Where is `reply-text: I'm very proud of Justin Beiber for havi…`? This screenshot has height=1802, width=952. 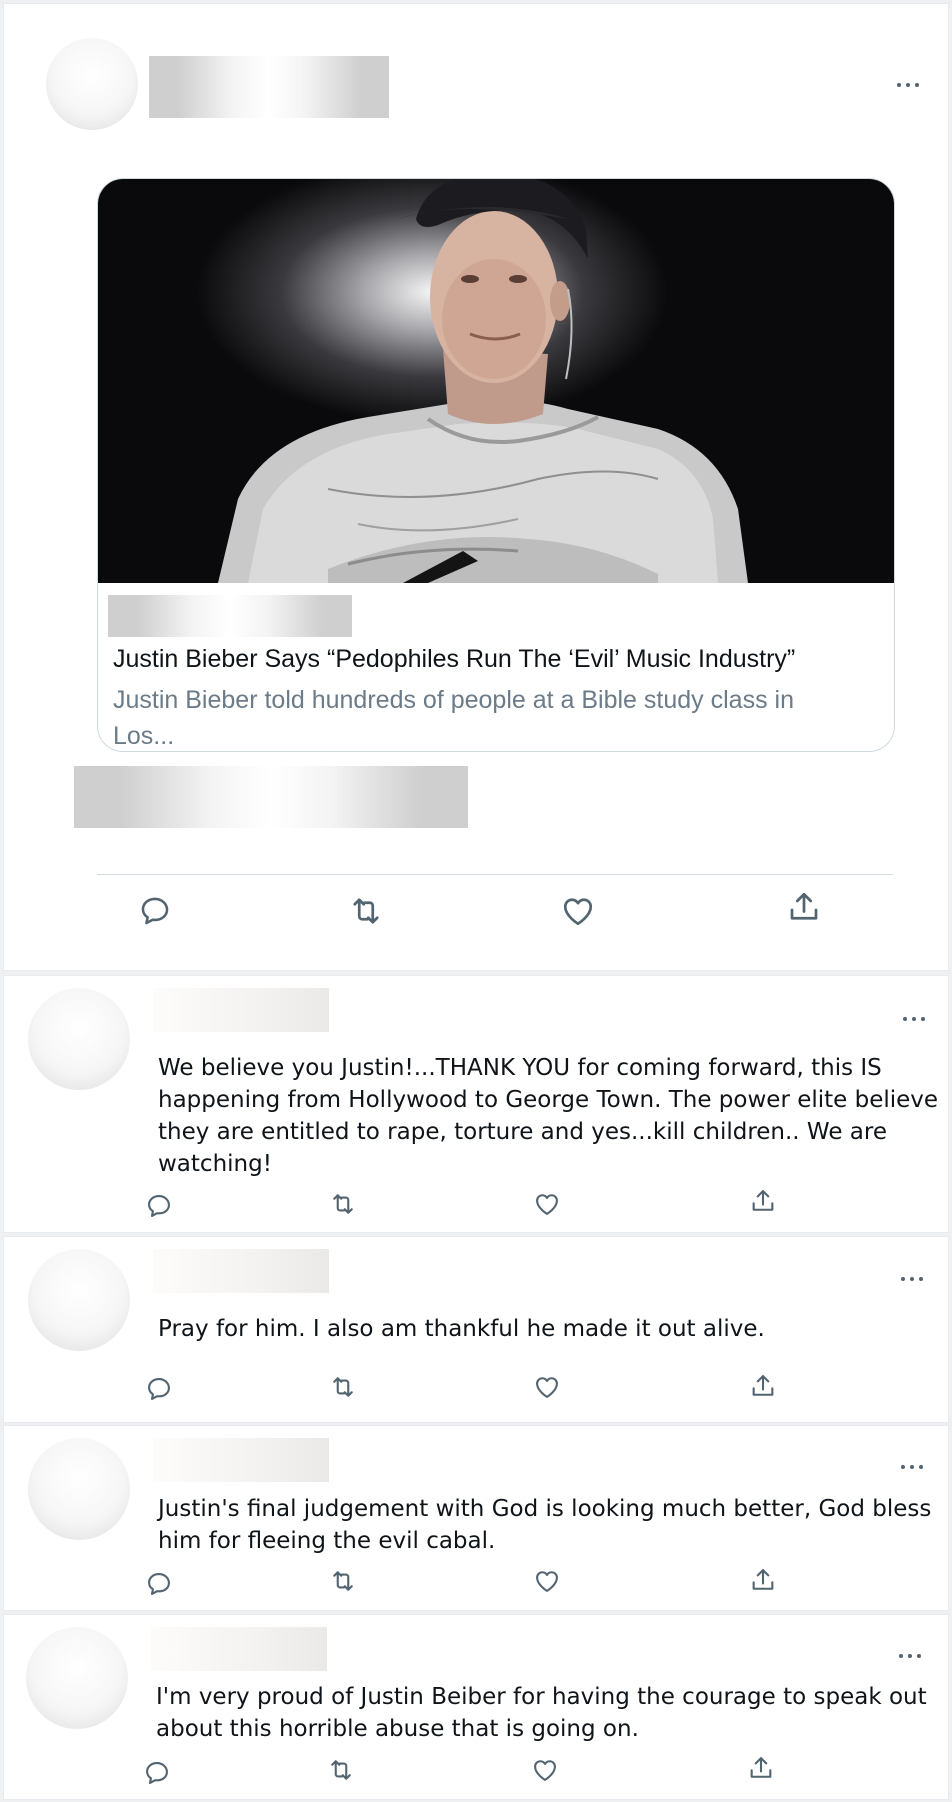 reply-text: I'm very proud of Justin Beiber for havi… is located at coordinates (541, 1713).